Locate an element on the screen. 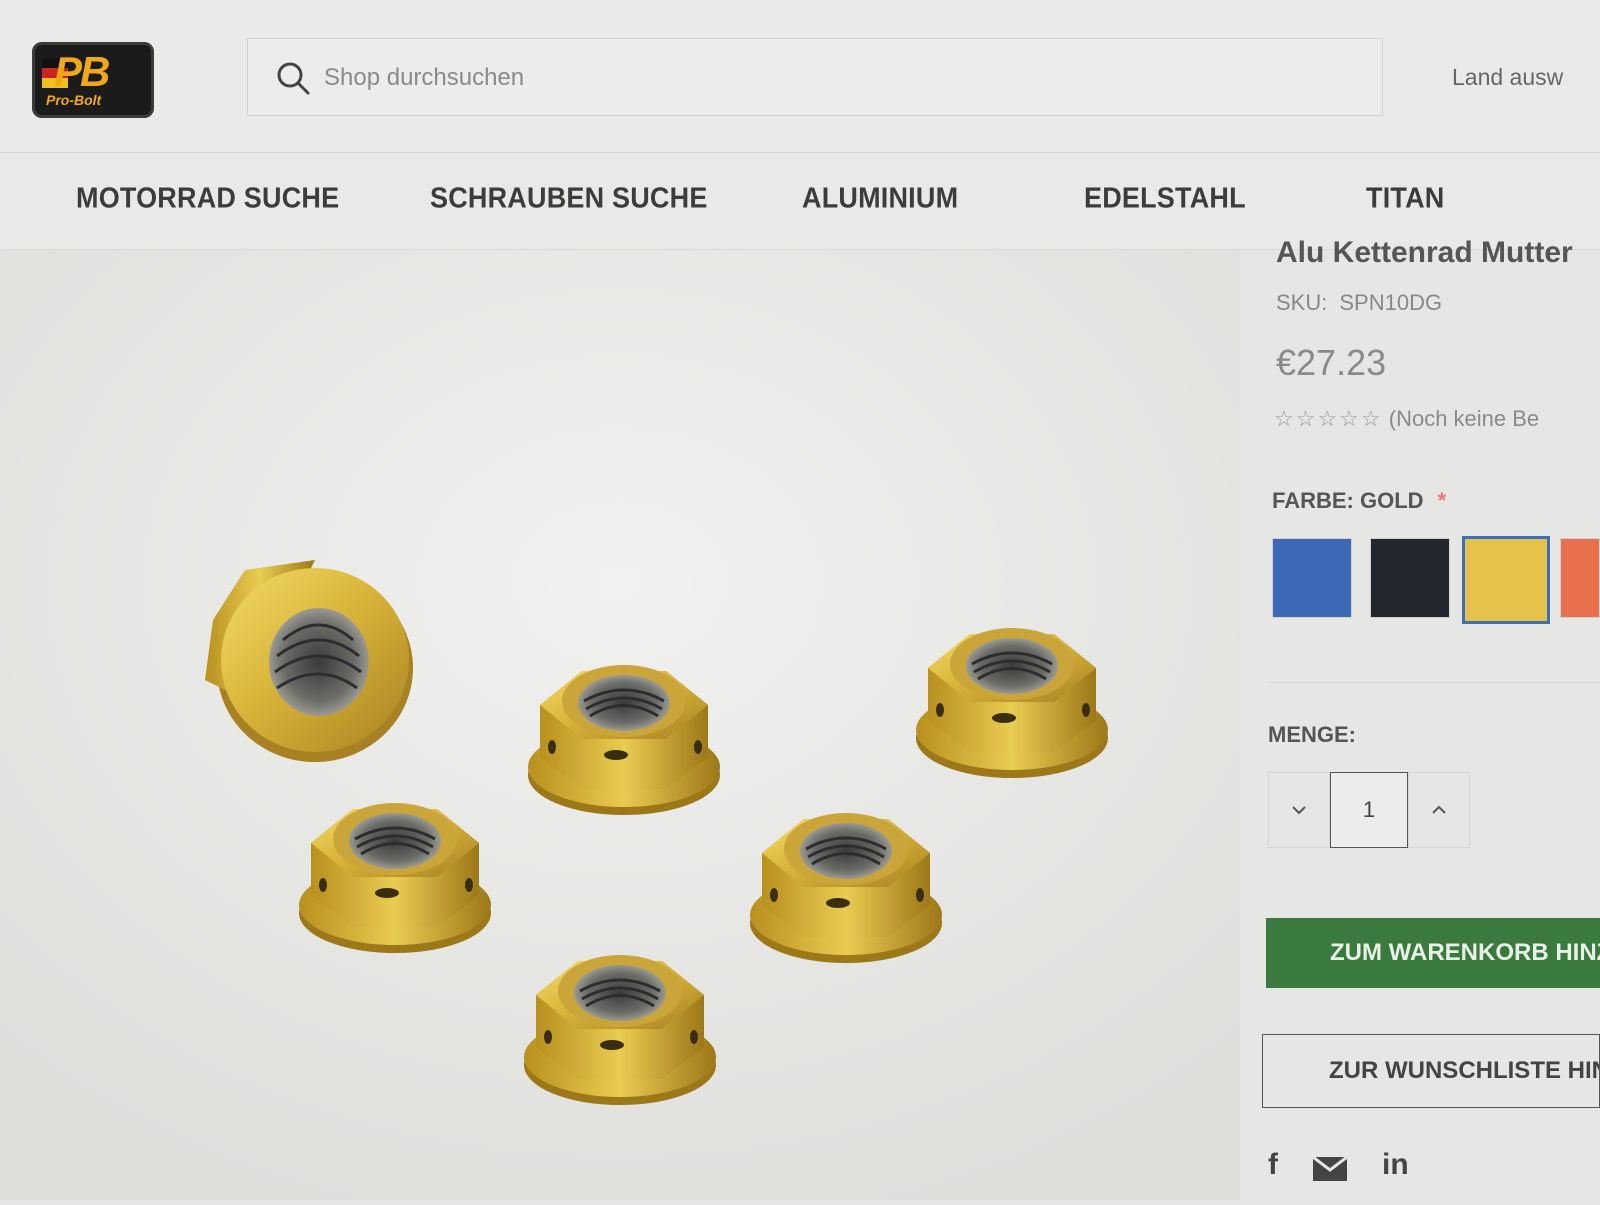  color-option-label: FARBE: GOLD * is located at coordinates (1359, 501).